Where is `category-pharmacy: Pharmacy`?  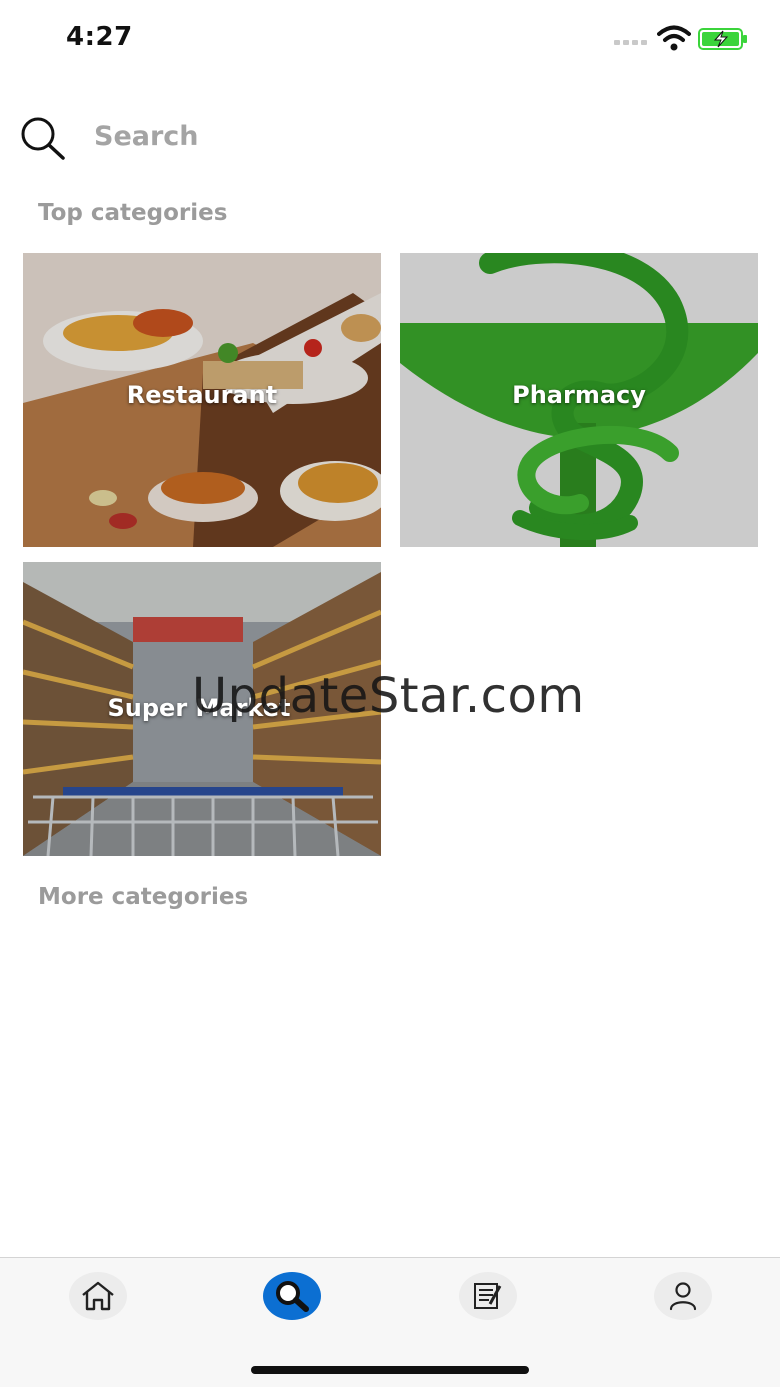
category-pharmacy: Pharmacy is located at coordinates (579, 400).